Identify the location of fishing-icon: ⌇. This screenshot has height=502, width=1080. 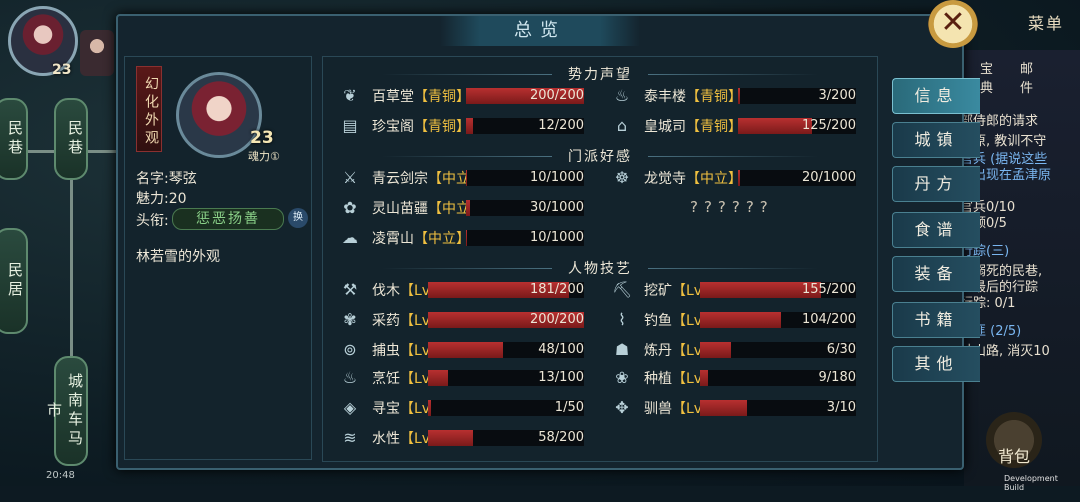
(622, 319).